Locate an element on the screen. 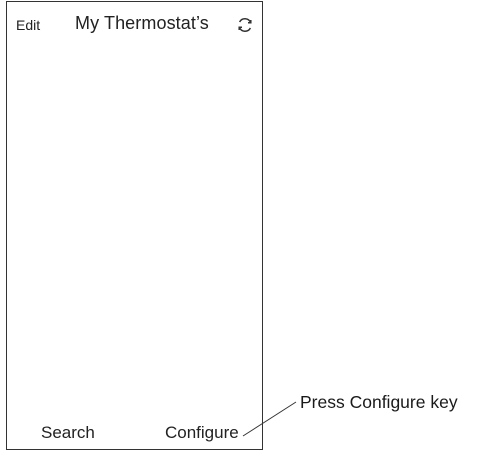  configure-button: Configure is located at coordinates (202, 433).